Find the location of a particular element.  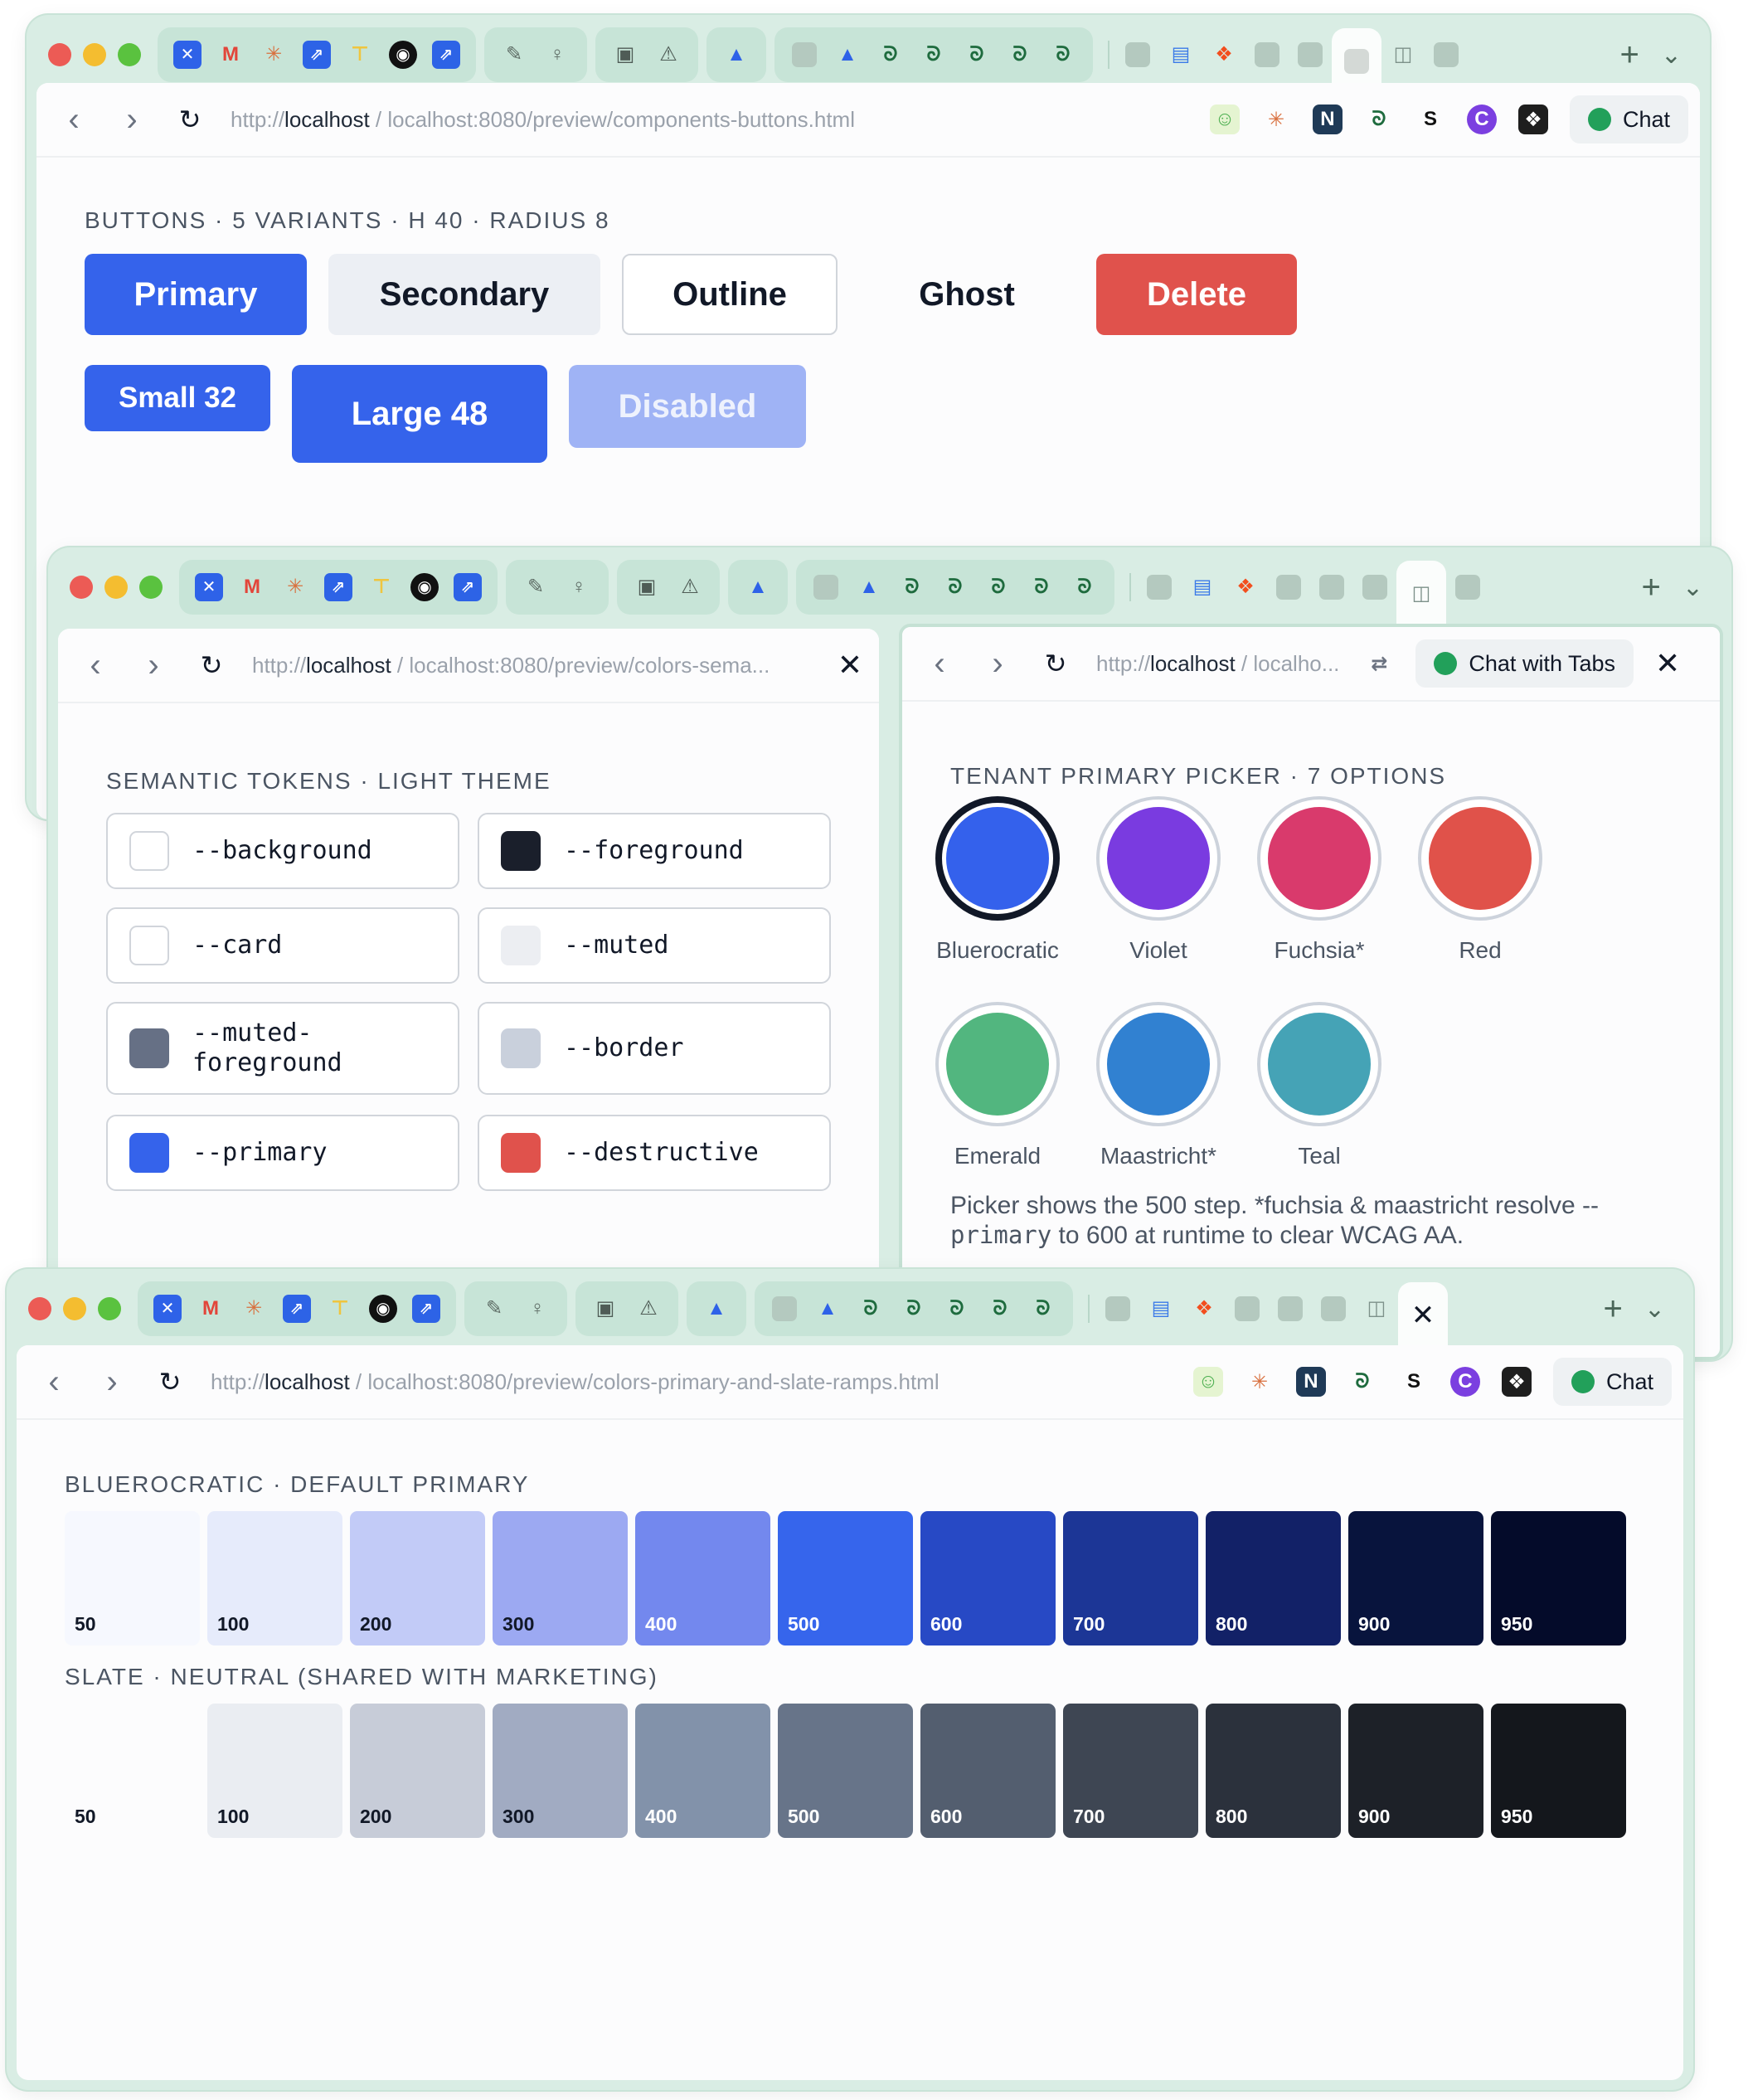

picker-option: Fuchsia* is located at coordinates (1319, 880).